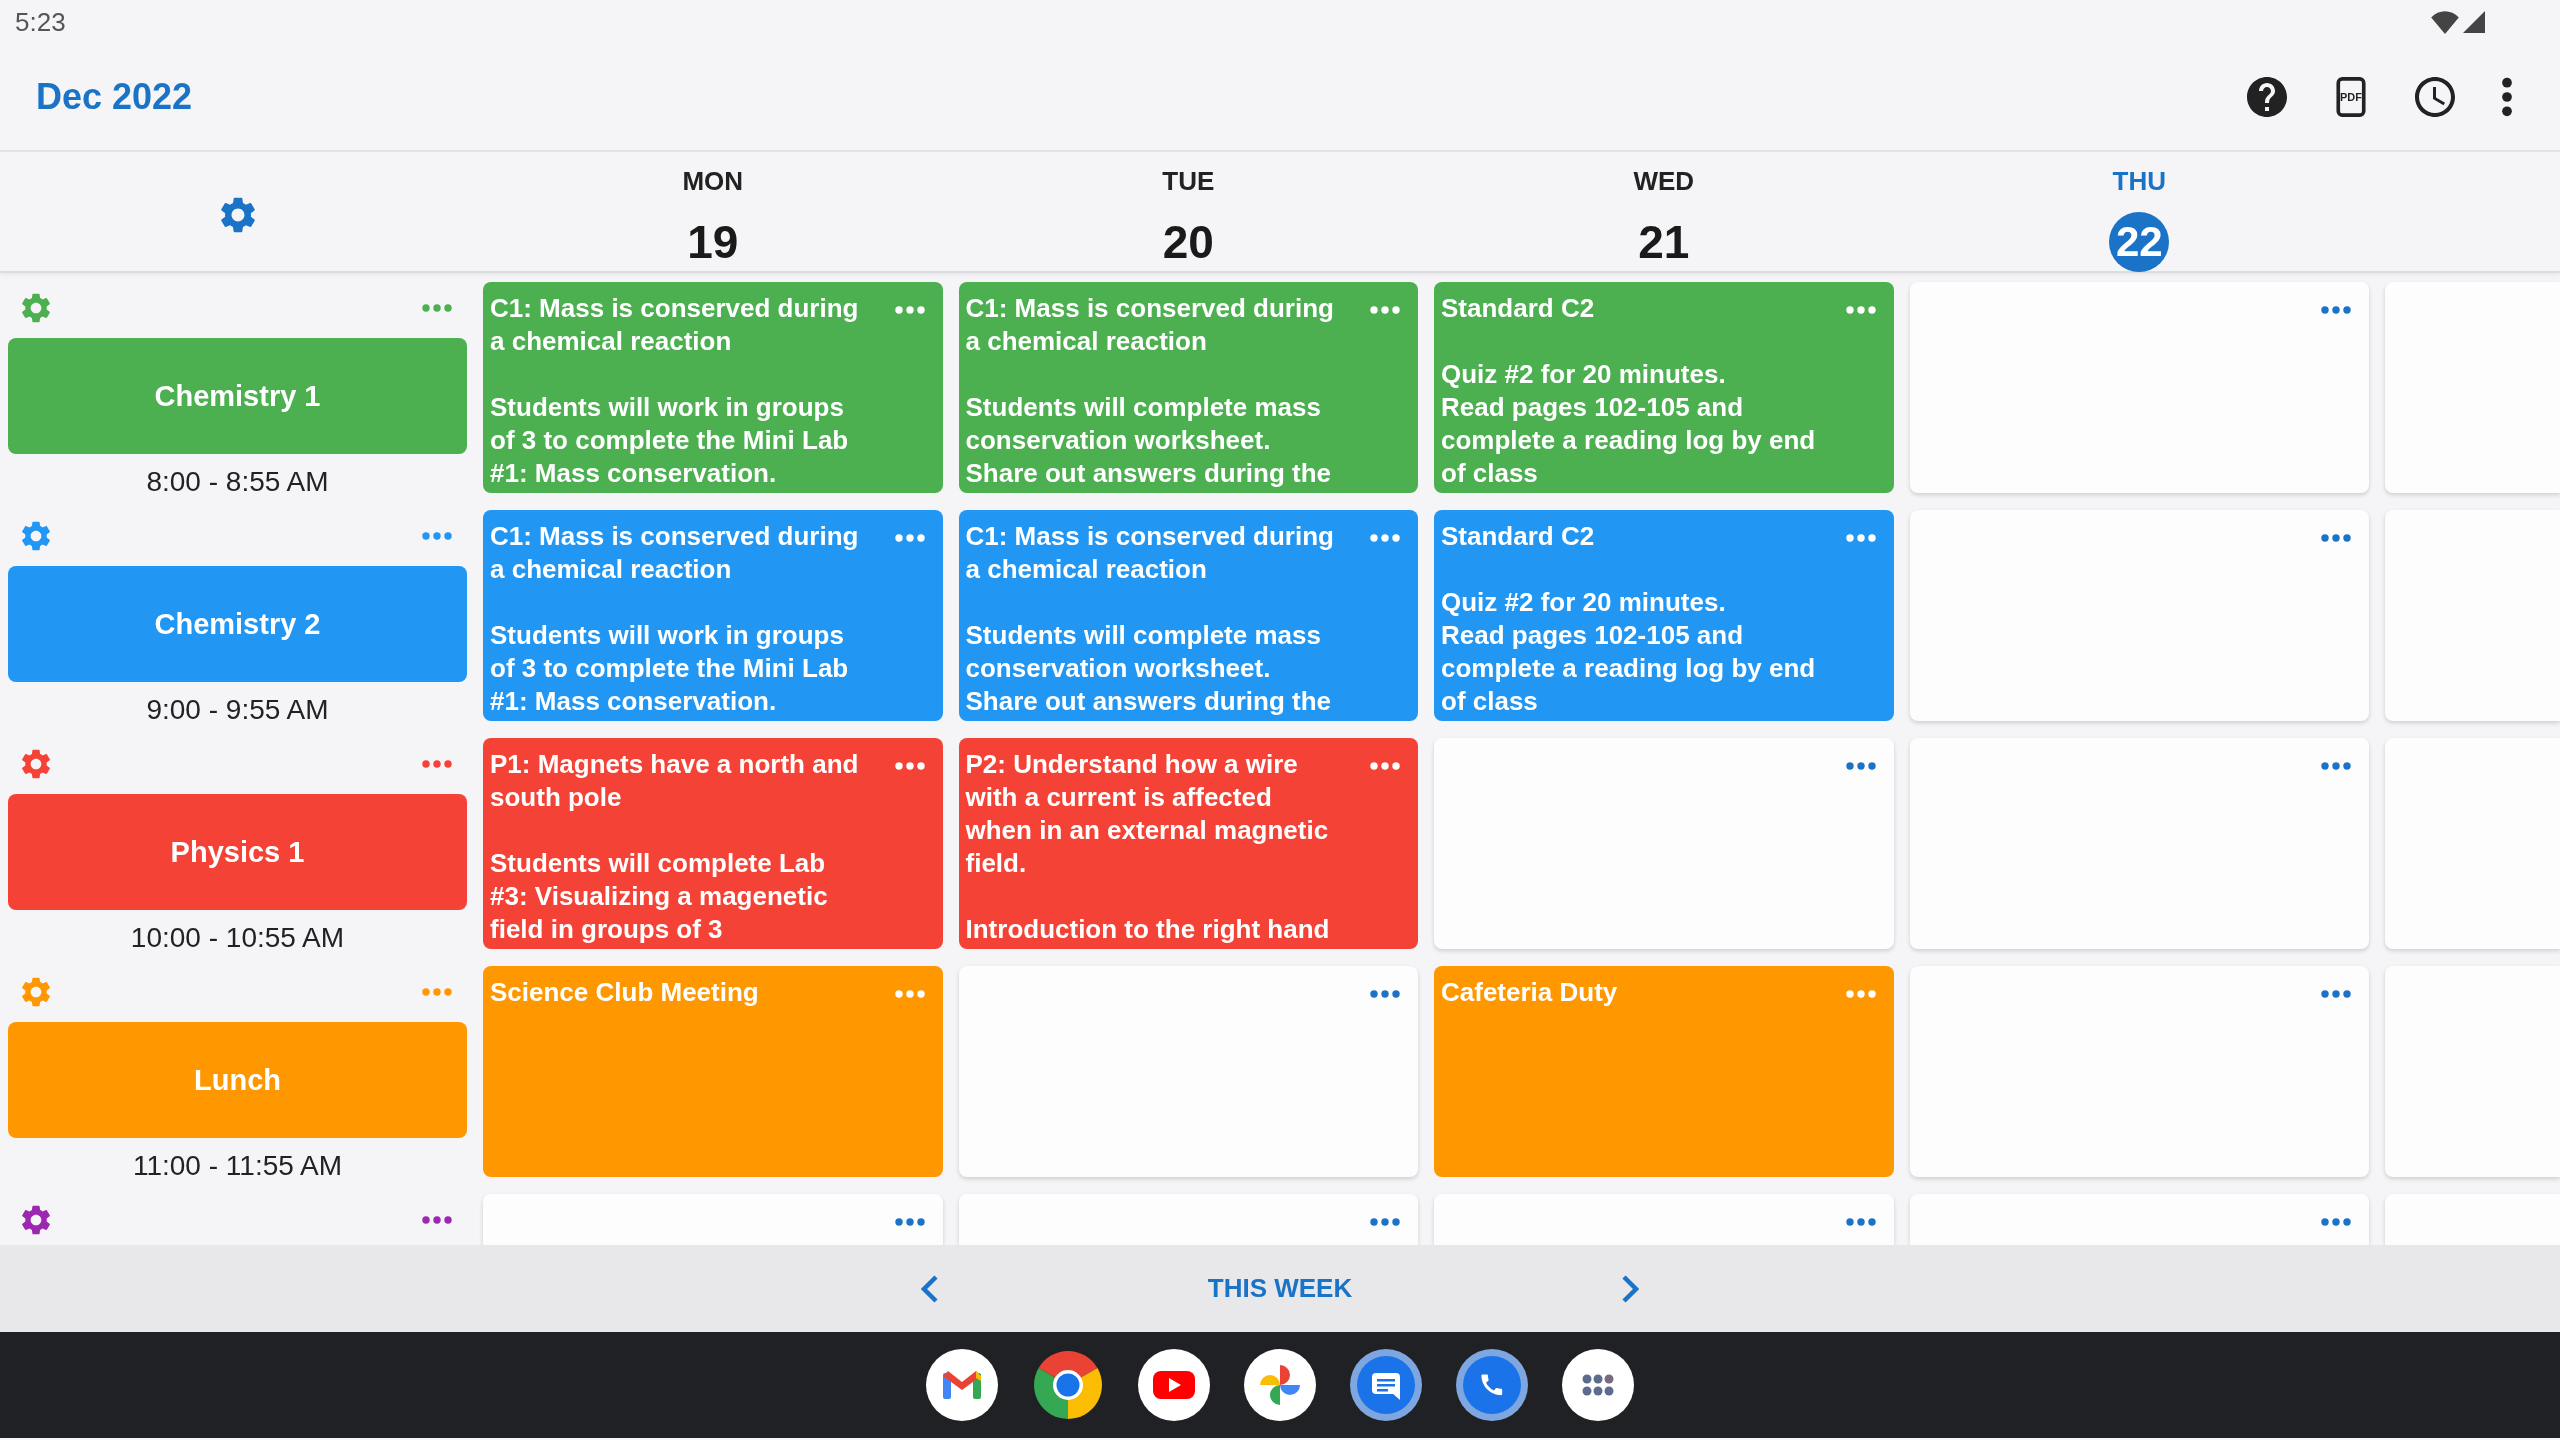  What do you see at coordinates (1630, 1288) in the screenshot?
I see `chevron-right-icon` at bounding box center [1630, 1288].